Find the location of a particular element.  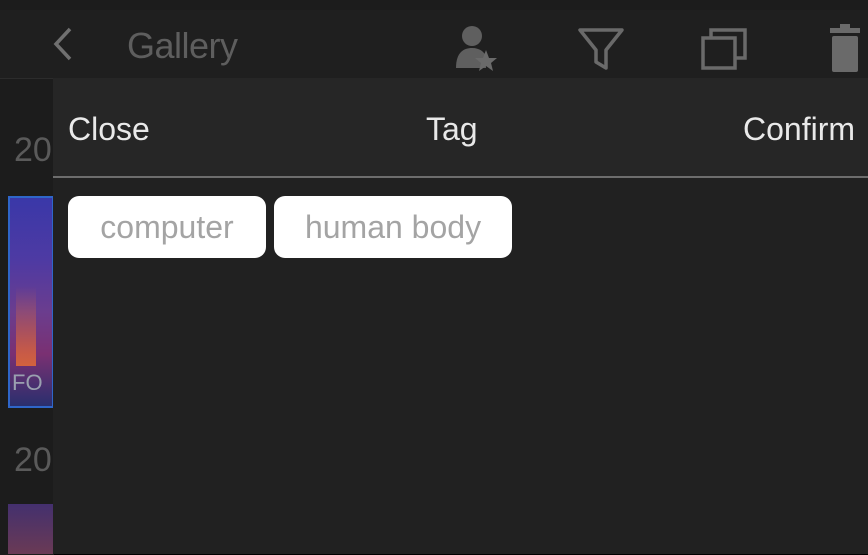

gallery-thumbnail: FO is located at coordinates (31, 302).